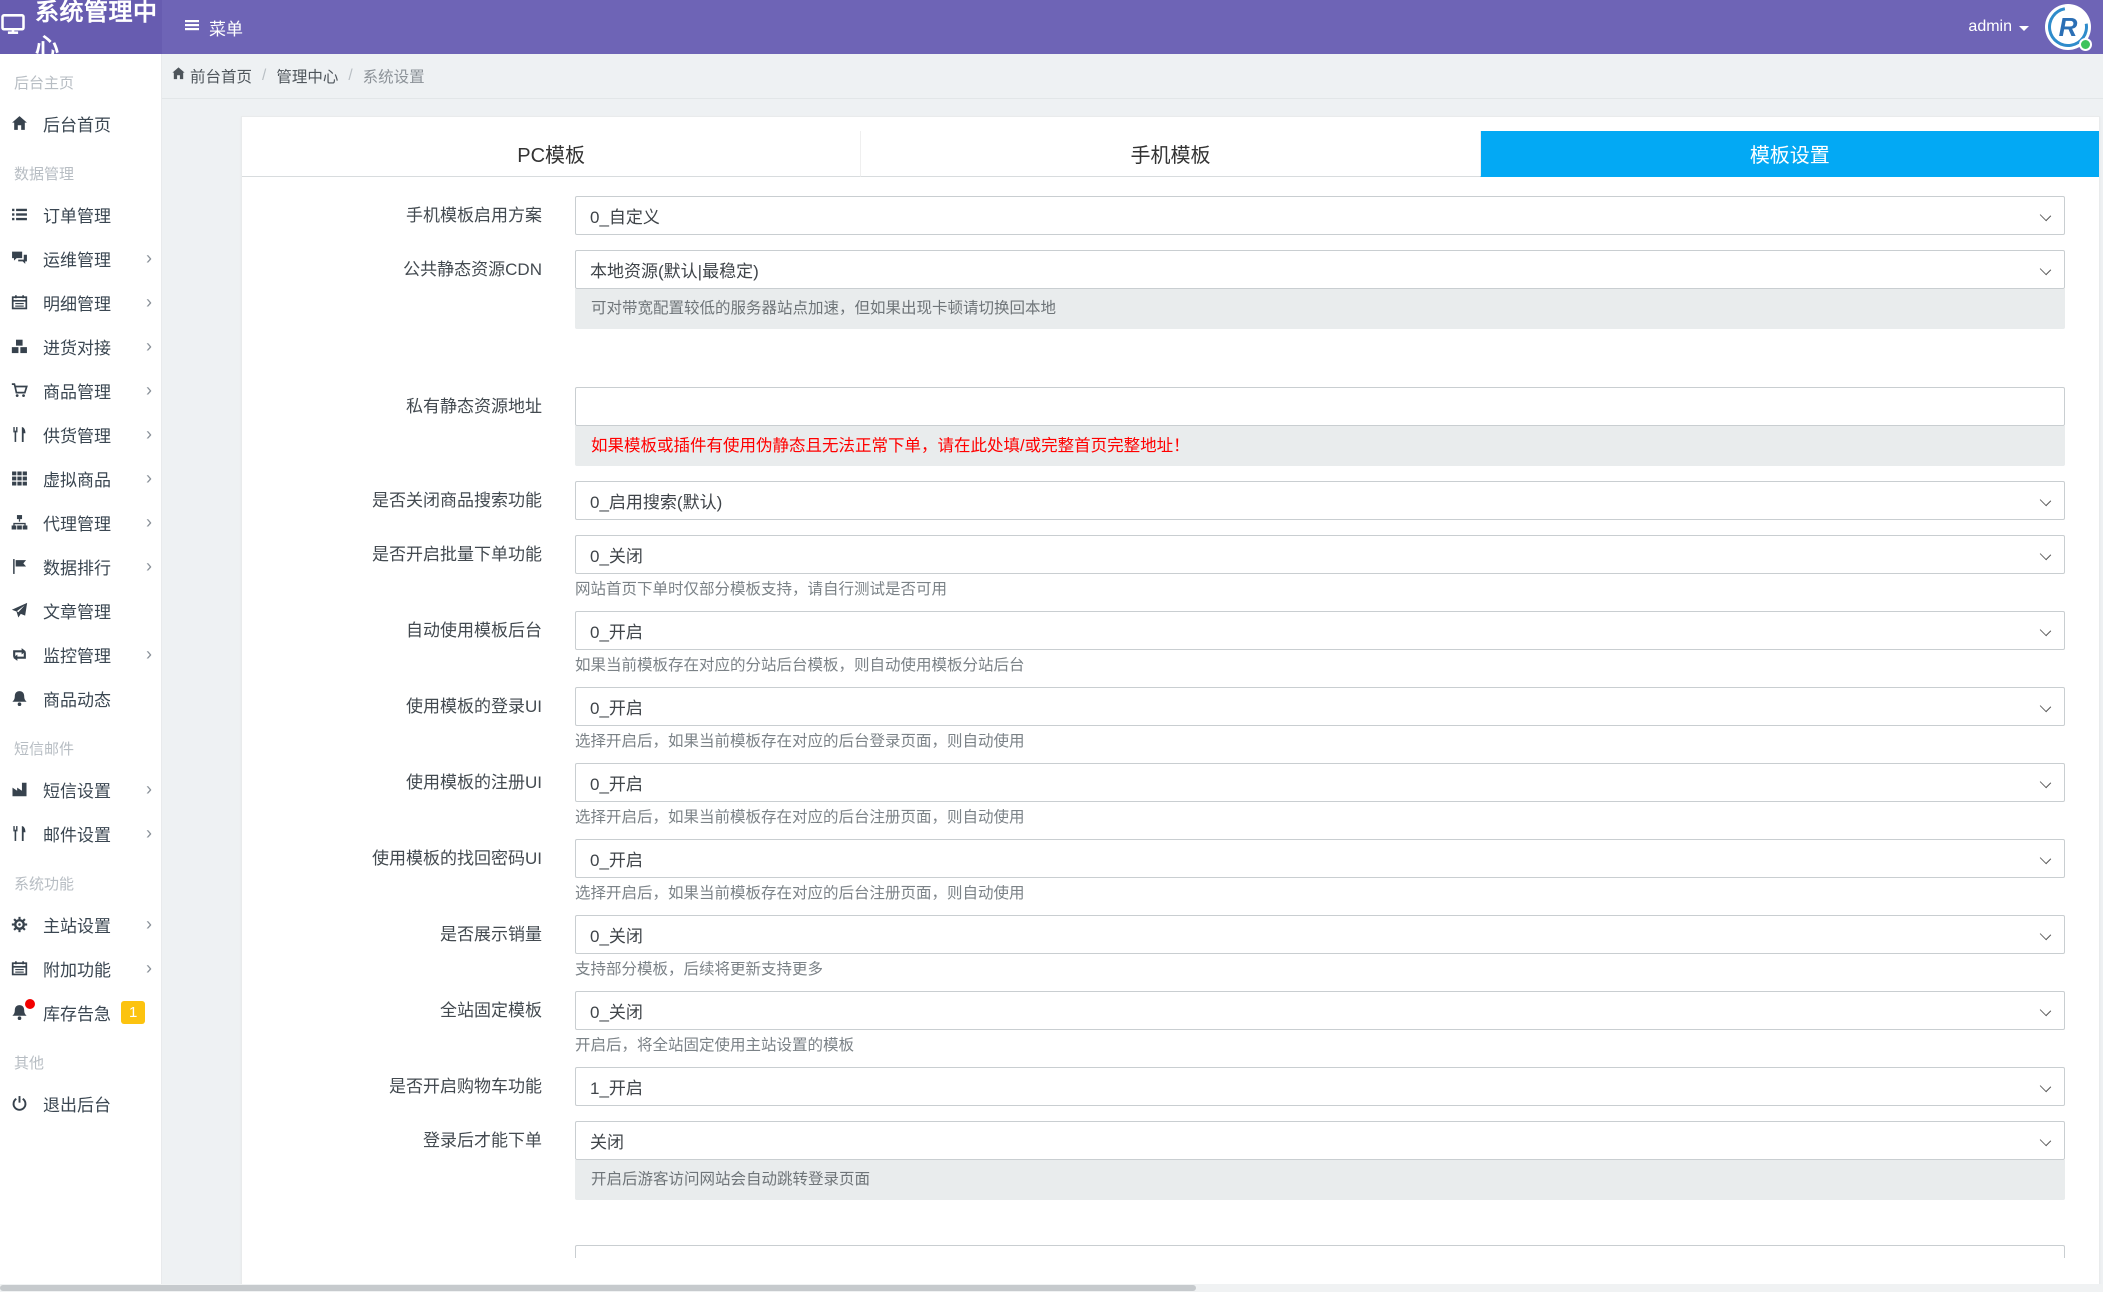  Describe the element at coordinates (80, 833) in the screenshot. I see `sidebar-item-邮件设置: 邮件设置 ›` at that location.